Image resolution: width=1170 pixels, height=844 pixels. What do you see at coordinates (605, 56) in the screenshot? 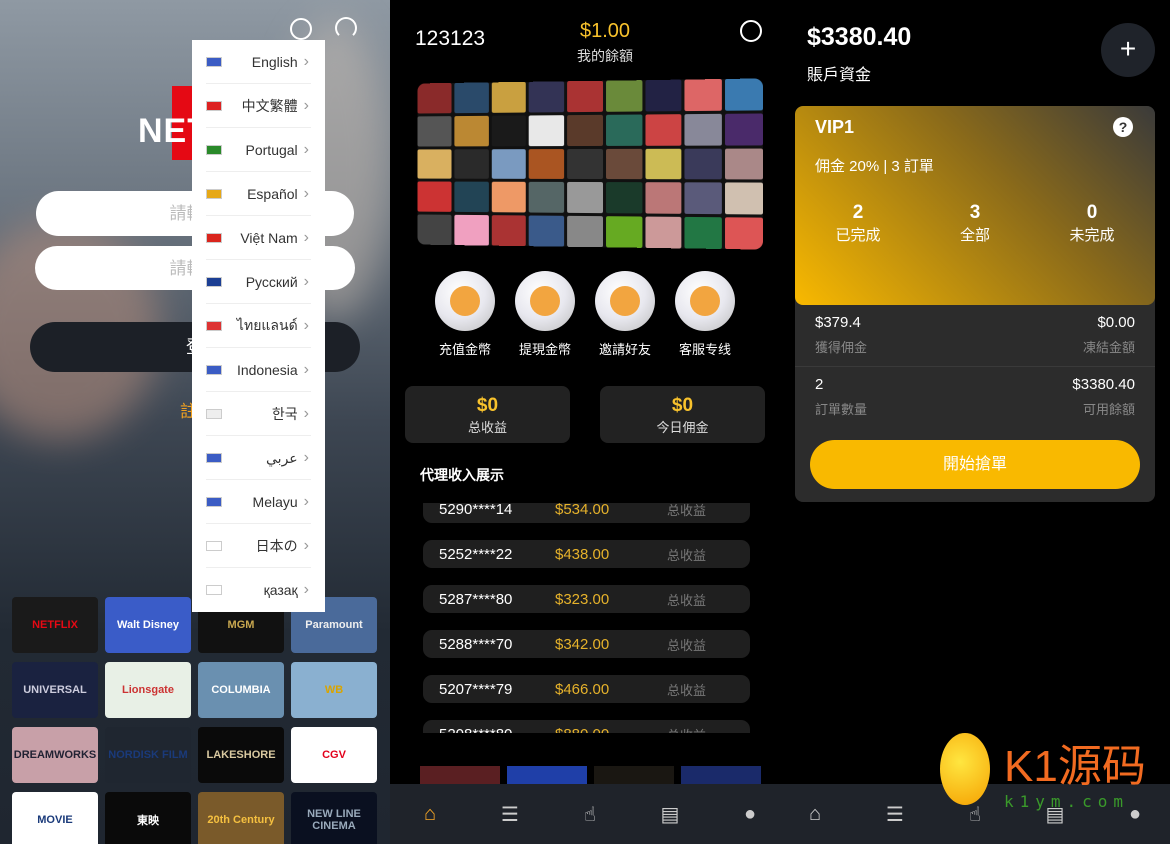
I see `balance-label: 我的餘額` at bounding box center [605, 56].